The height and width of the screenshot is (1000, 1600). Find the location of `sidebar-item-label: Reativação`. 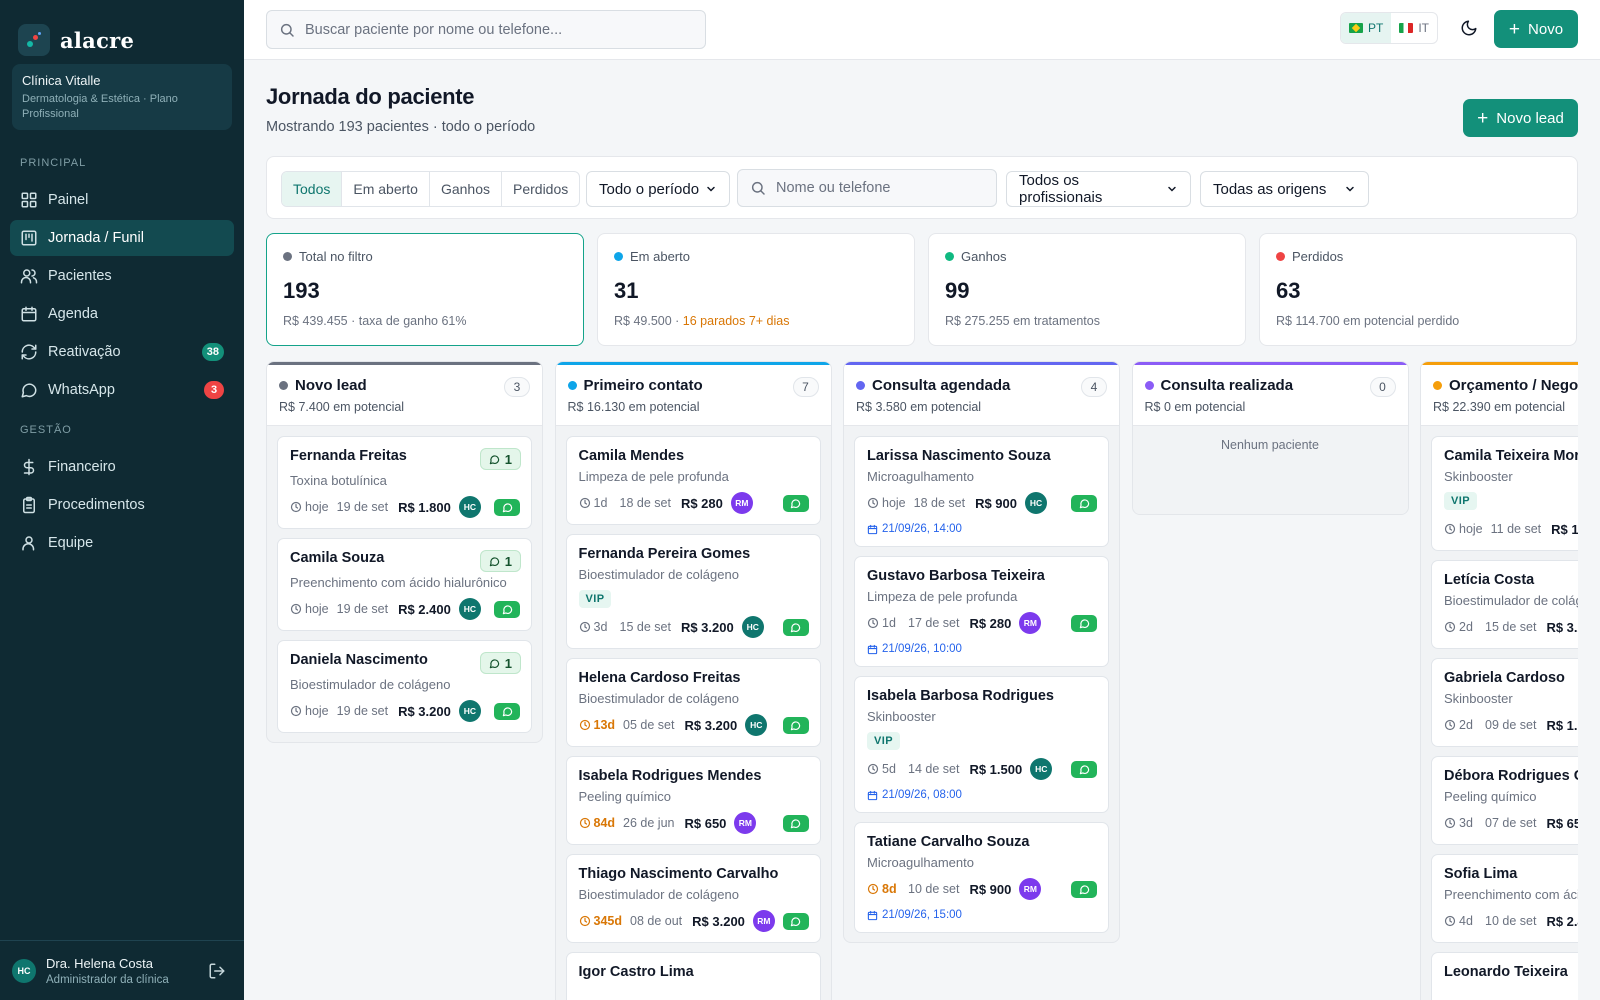

sidebar-item-label: Reativação is located at coordinates (84, 352).